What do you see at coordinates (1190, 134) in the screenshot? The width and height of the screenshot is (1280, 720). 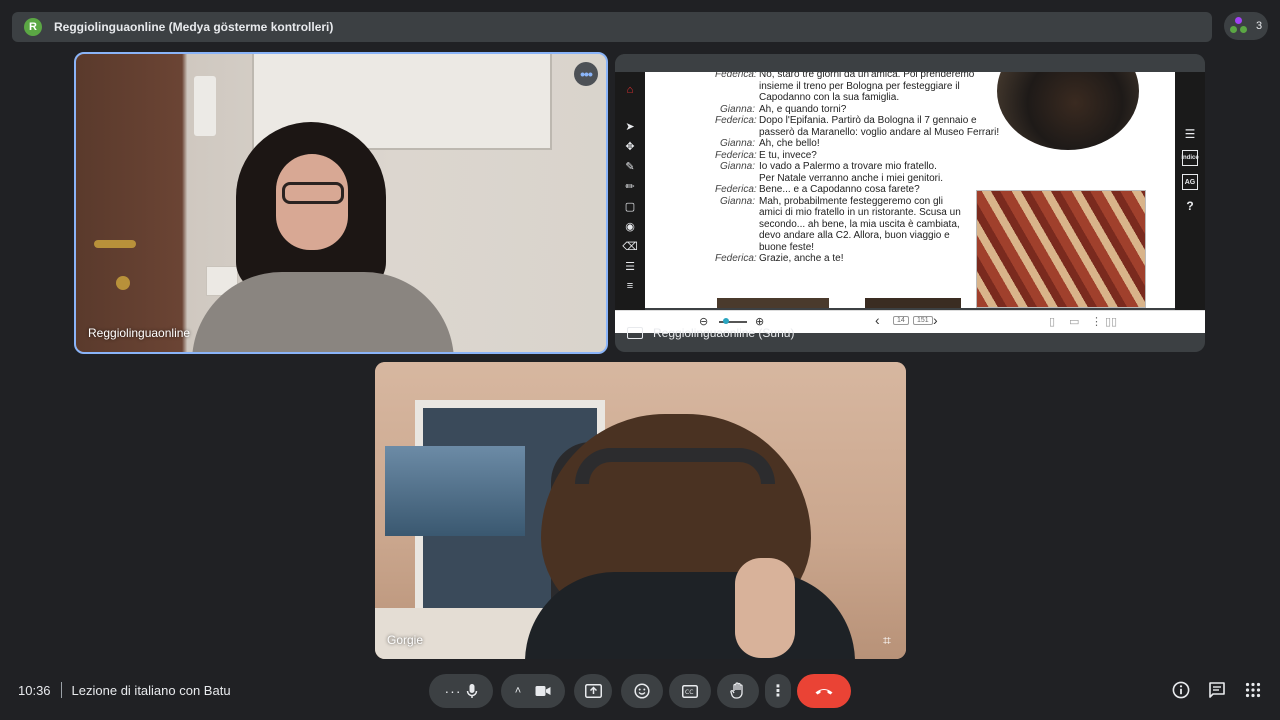 I see `list-icon: ☰` at bounding box center [1190, 134].